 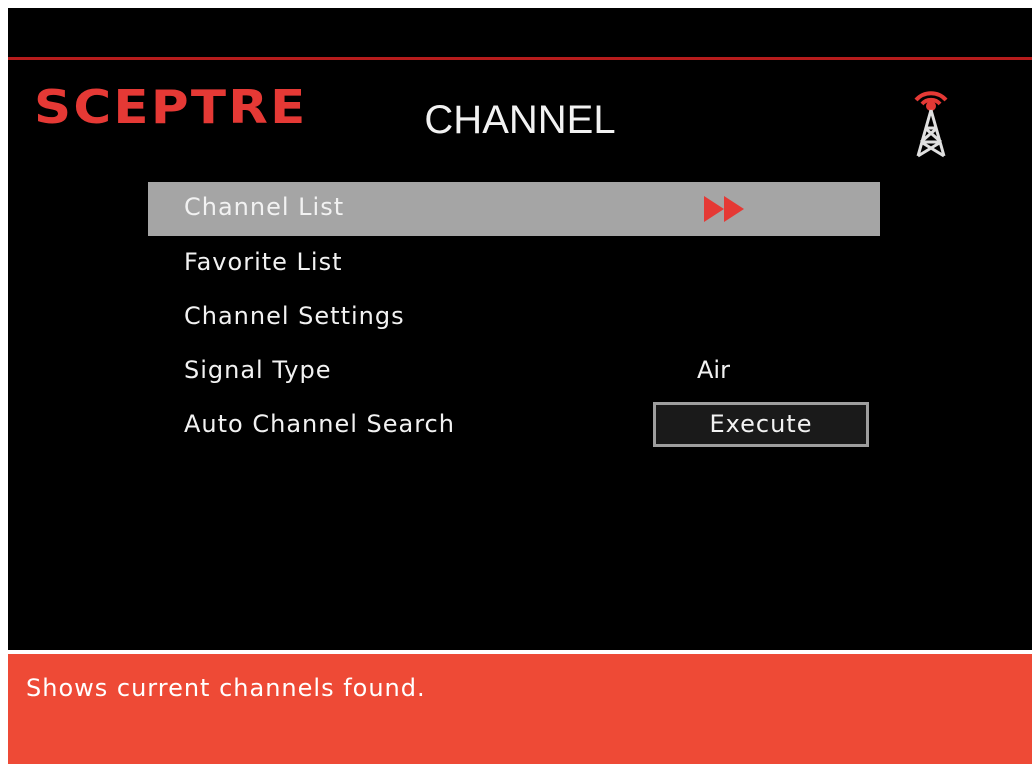 What do you see at coordinates (761, 424) in the screenshot?
I see `execute-button: Execute` at bounding box center [761, 424].